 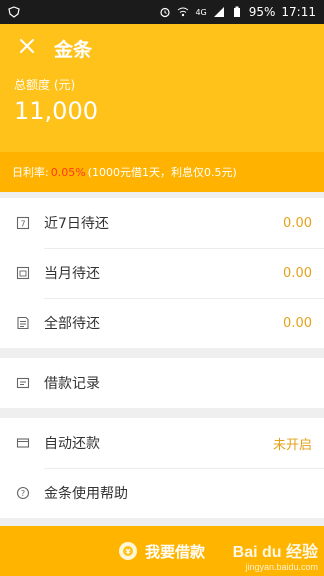 I want to click on svg-text: 7, so click(x=22, y=224).